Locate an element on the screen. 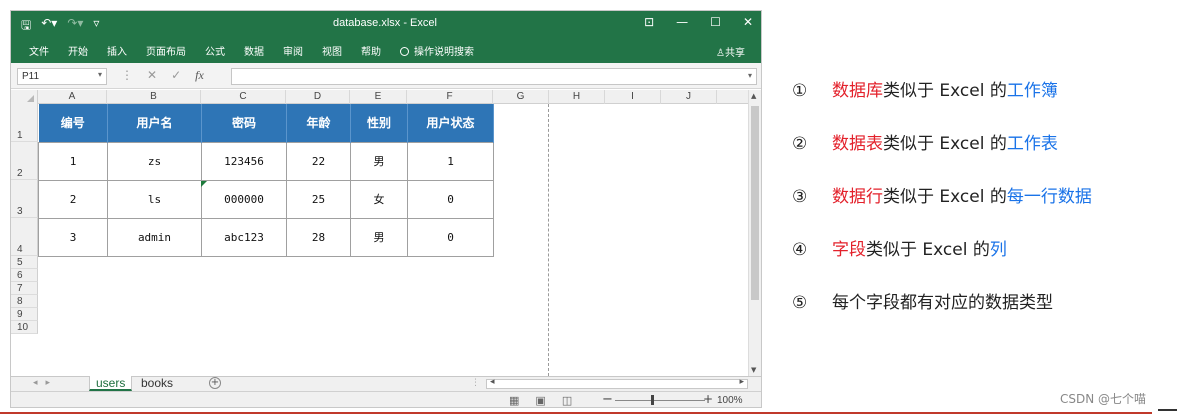 The height and width of the screenshot is (416, 1177). close-button: ✕ is located at coordinates (748, 22).